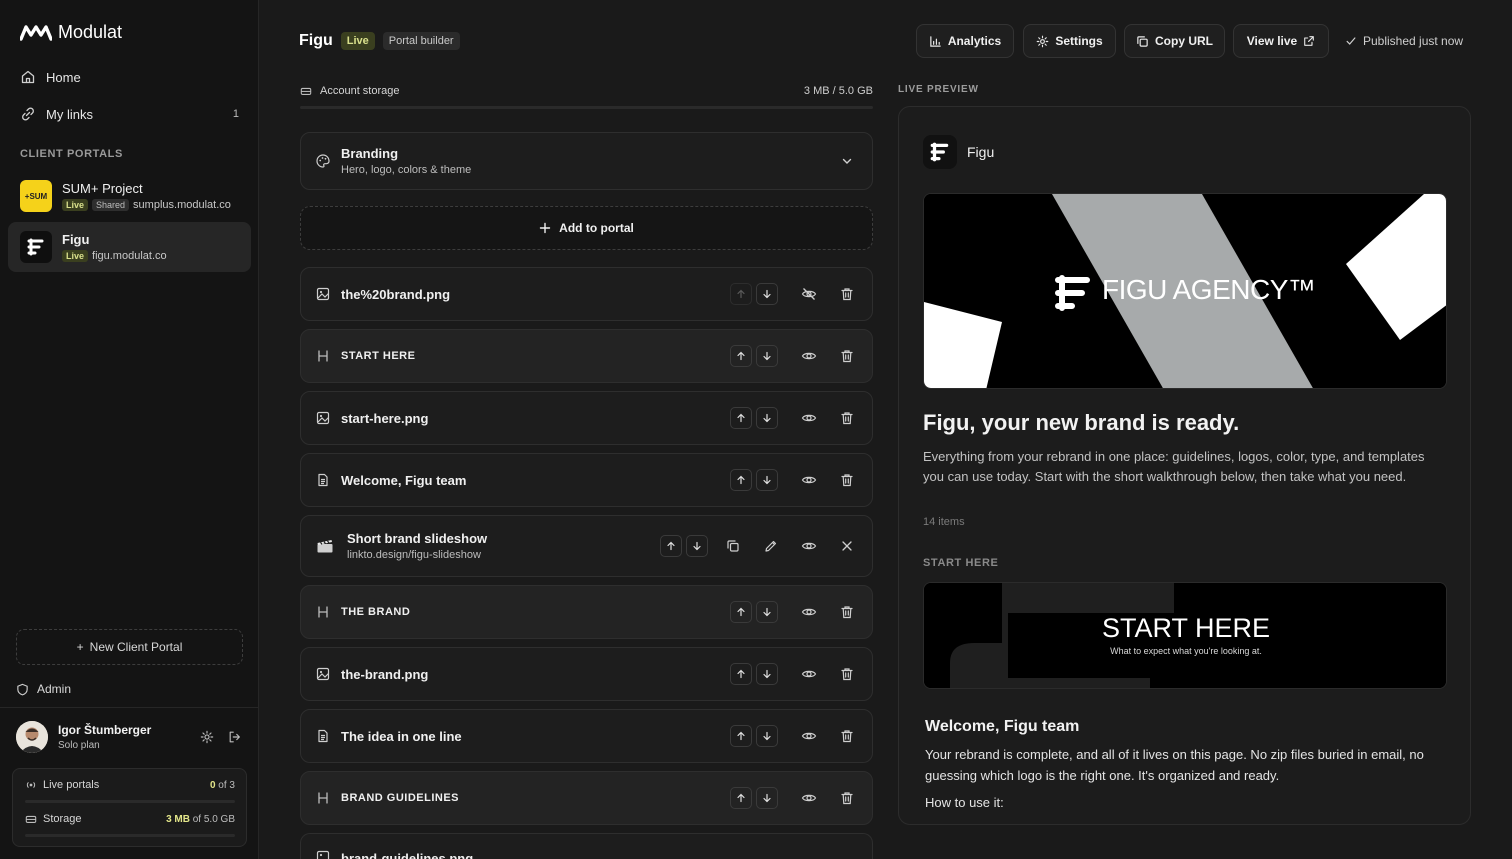 The width and height of the screenshot is (1512, 859). I want to click on heading-card: START HERE, so click(586, 356).